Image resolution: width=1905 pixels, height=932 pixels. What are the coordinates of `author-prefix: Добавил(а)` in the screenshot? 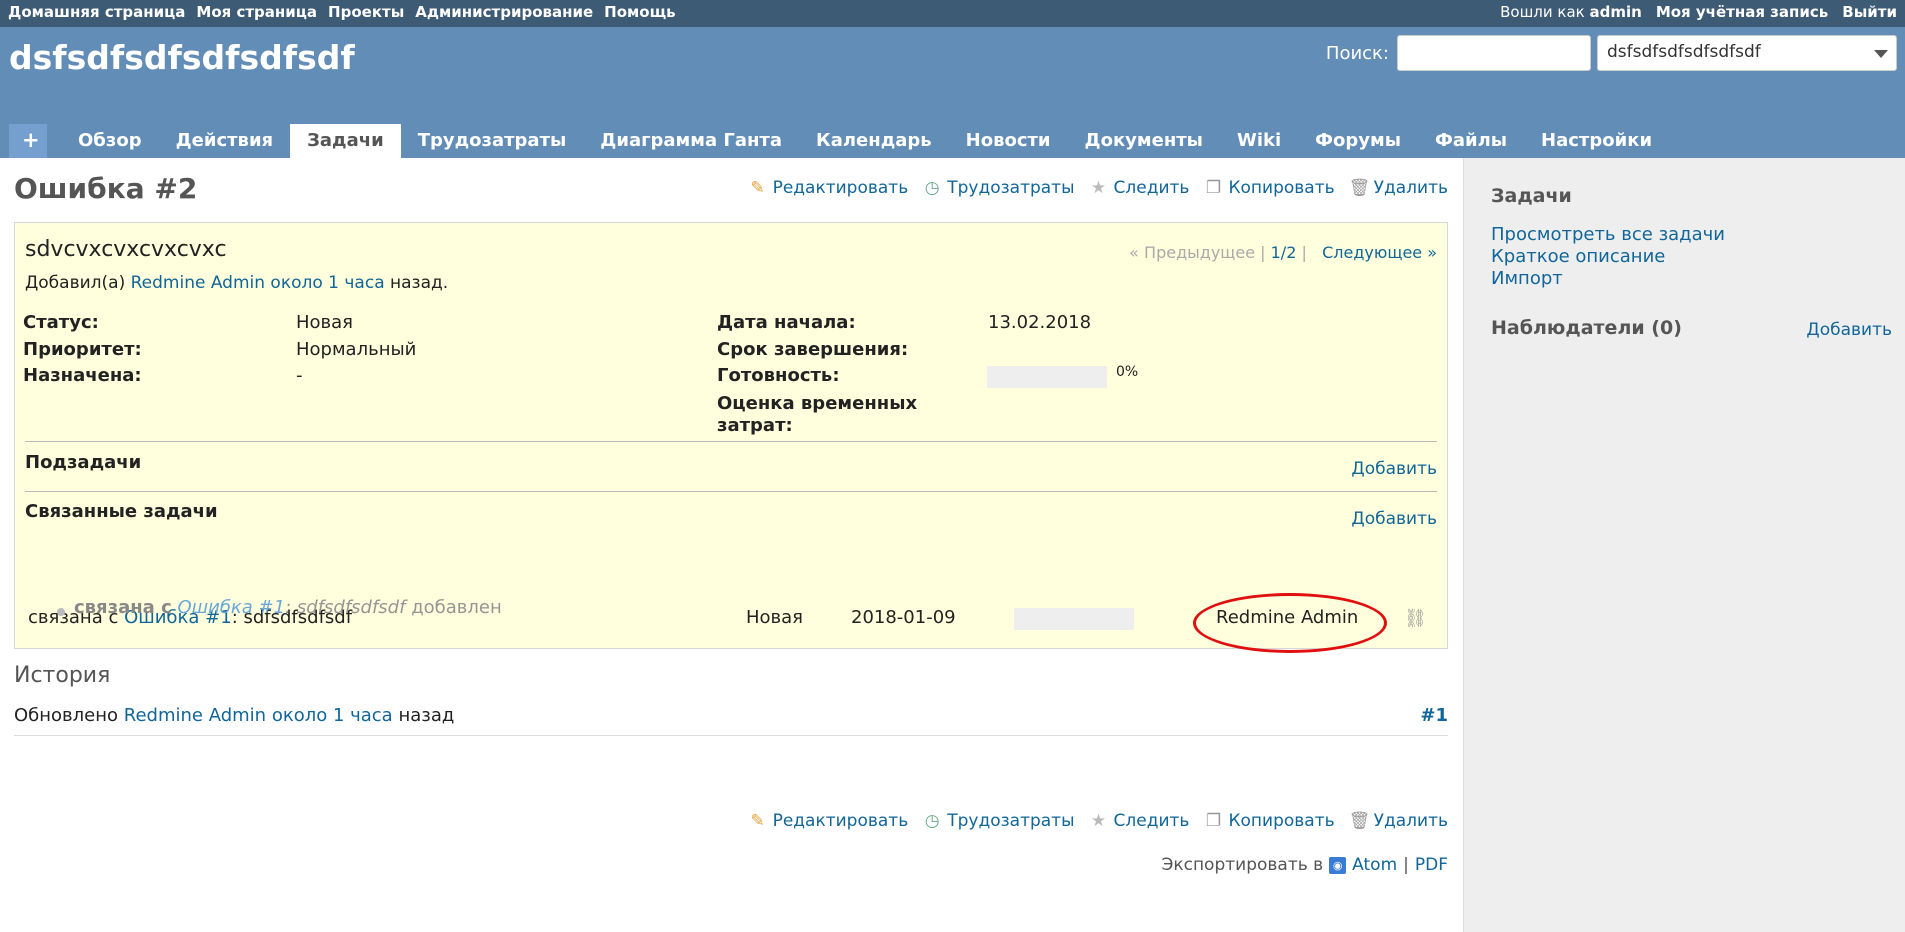 It's located at (75, 283).